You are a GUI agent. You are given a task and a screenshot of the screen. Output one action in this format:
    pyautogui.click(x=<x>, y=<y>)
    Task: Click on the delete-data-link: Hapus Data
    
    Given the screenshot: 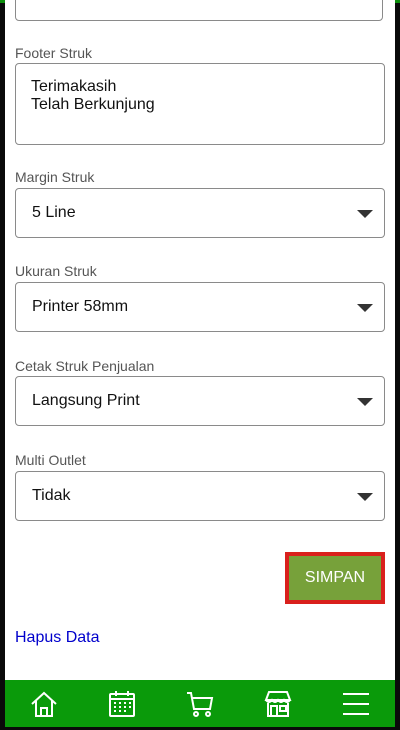 What is the action you would take?
    pyautogui.click(x=57, y=638)
    